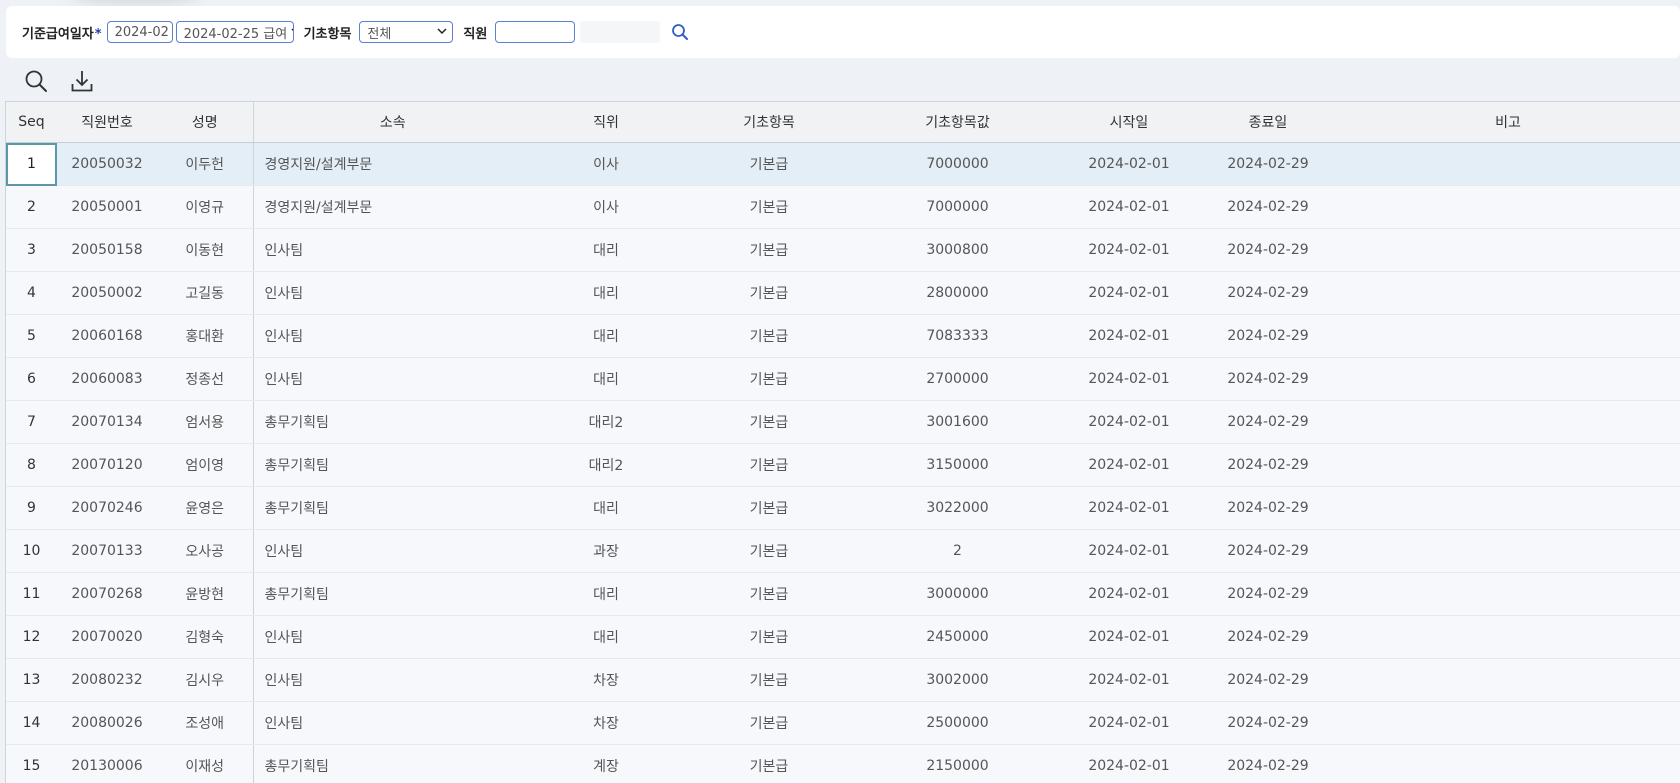 The width and height of the screenshot is (1680, 783). I want to click on cell-item-value: 2500000, so click(957, 723).